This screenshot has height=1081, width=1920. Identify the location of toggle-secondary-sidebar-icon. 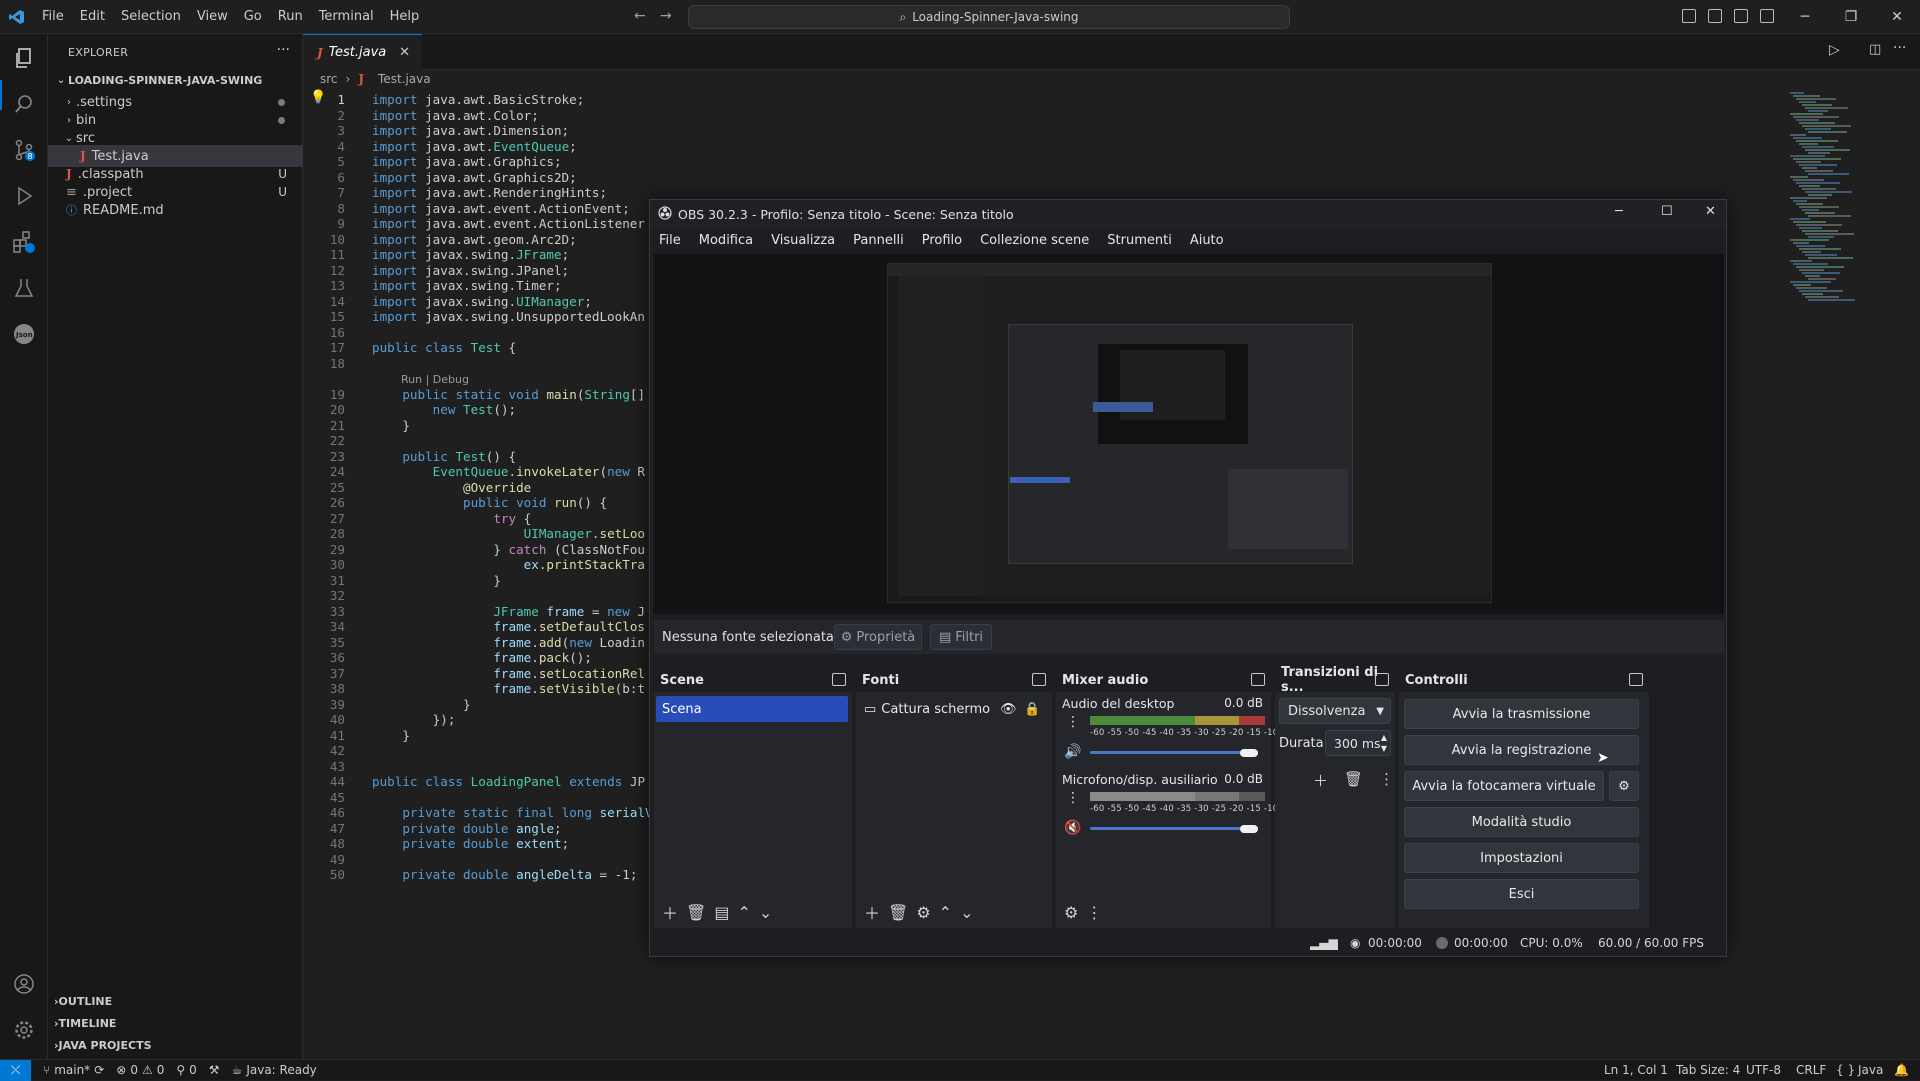
(1741, 16).